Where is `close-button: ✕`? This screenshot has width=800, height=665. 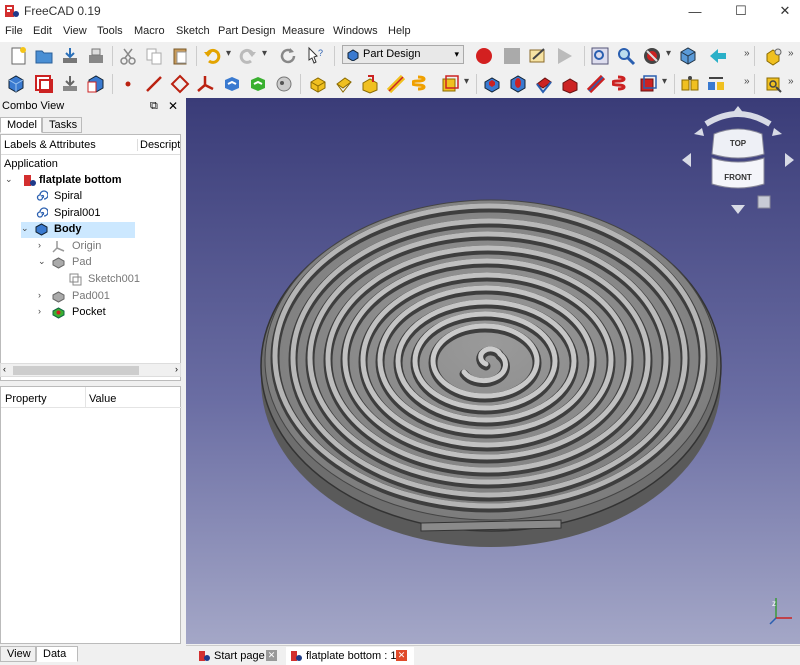
close-button: ✕ is located at coordinates (785, 11).